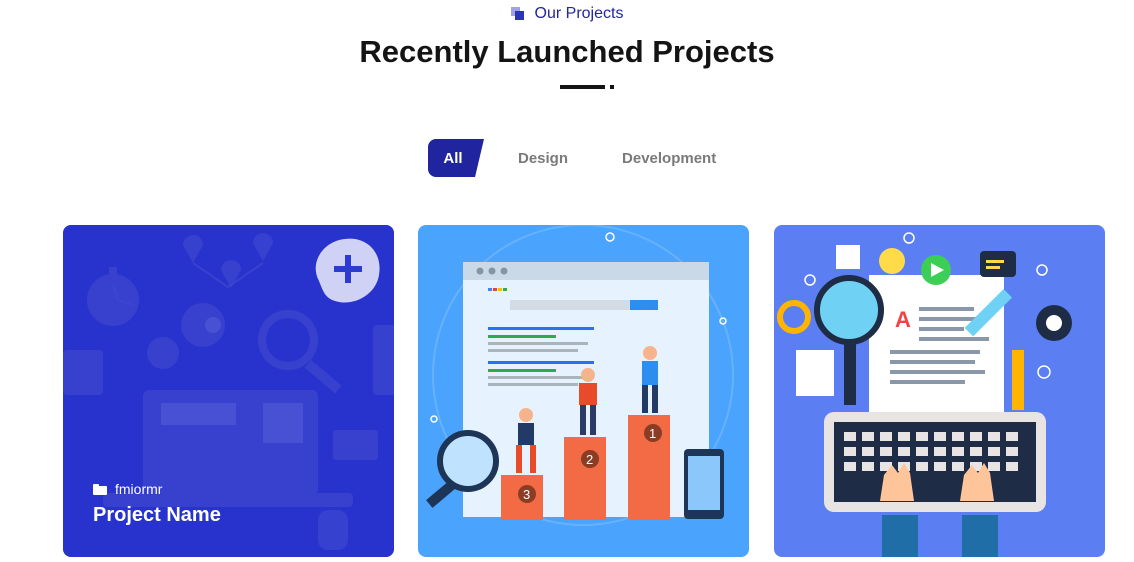 This screenshot has width=1134, height=562. I want to click on stack-icon, so click(517, 14).